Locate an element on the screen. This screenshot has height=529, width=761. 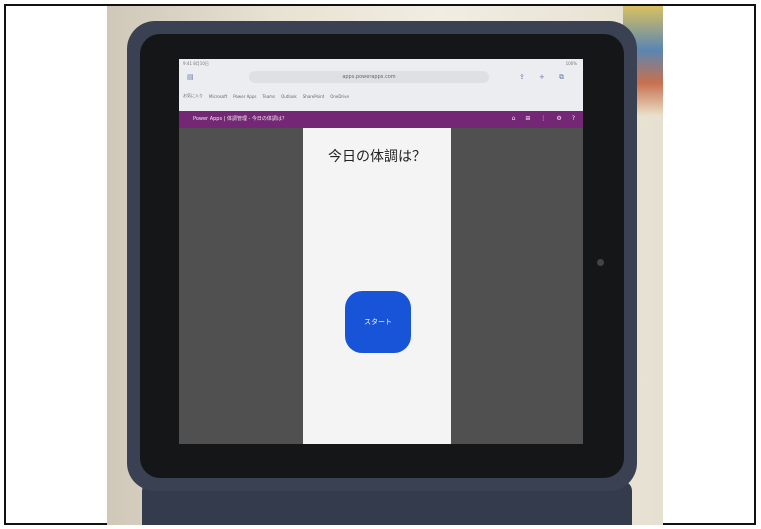
bookmark-item: SharePoint is located at coordinates (313, 96).